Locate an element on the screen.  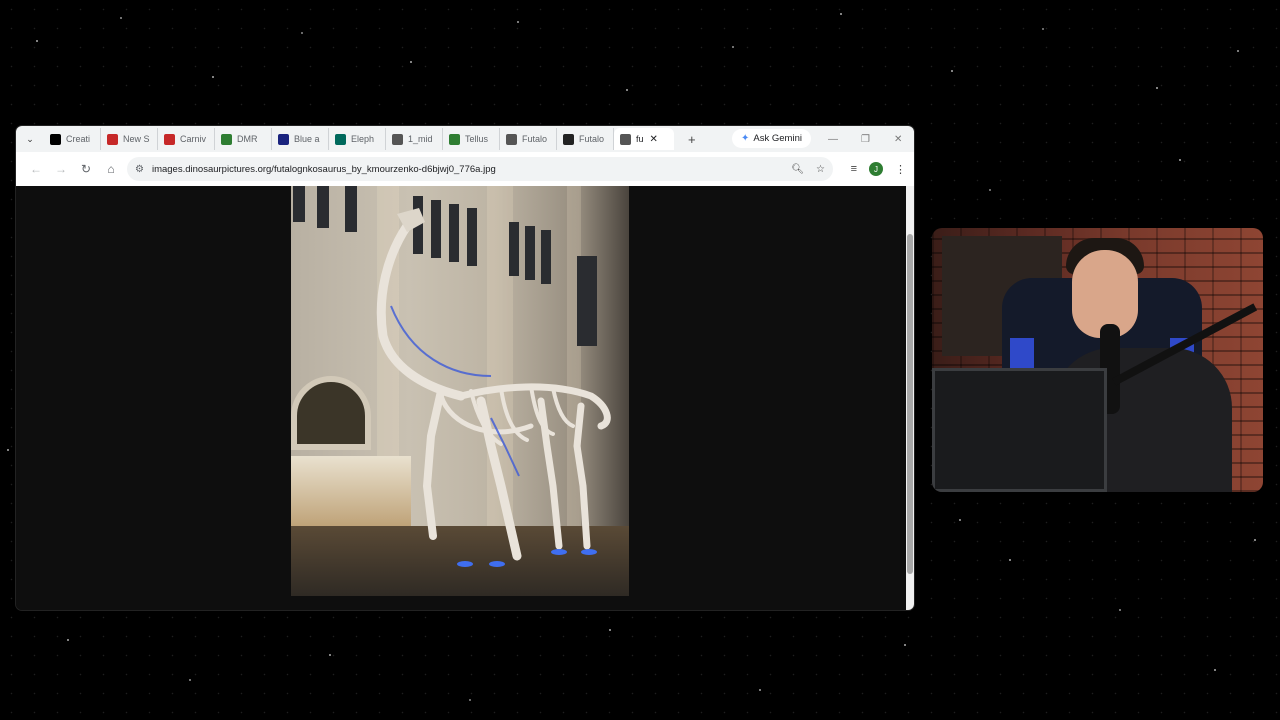
site-info-icon: ⚙ is located at coordinates (139, 169).